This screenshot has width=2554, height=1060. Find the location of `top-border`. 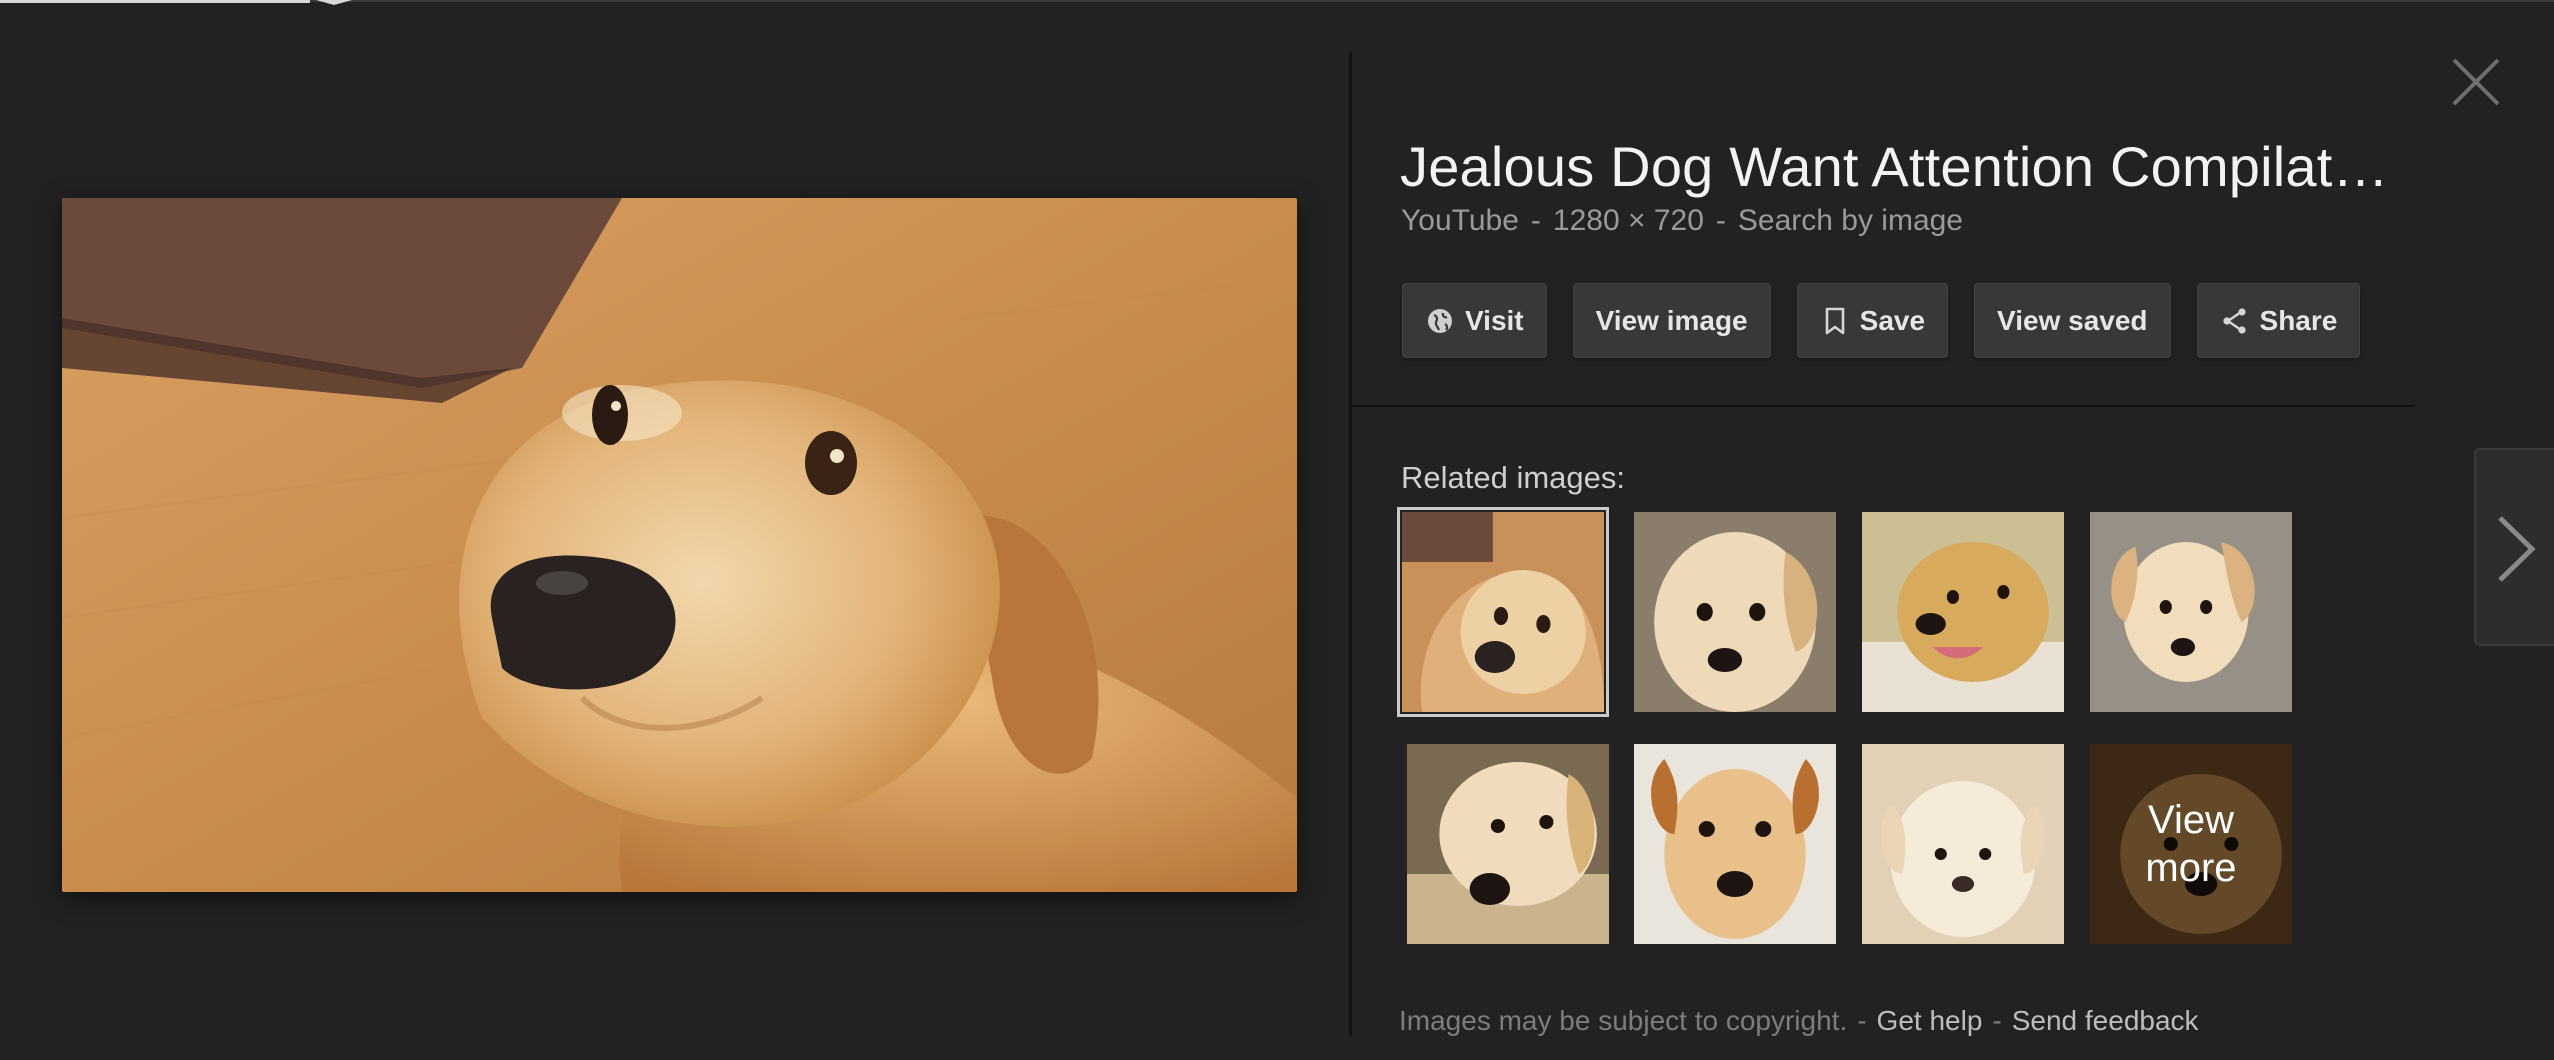

top-border is located at coordinates (1277, 1).